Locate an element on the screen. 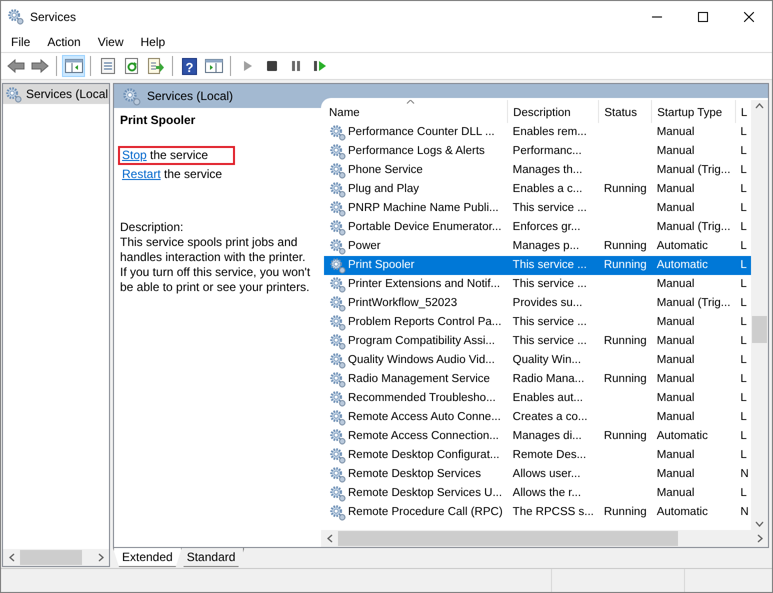 This screenshot has height=593, width=773. forward-arrow-icon is located at coordinates (39, 66).